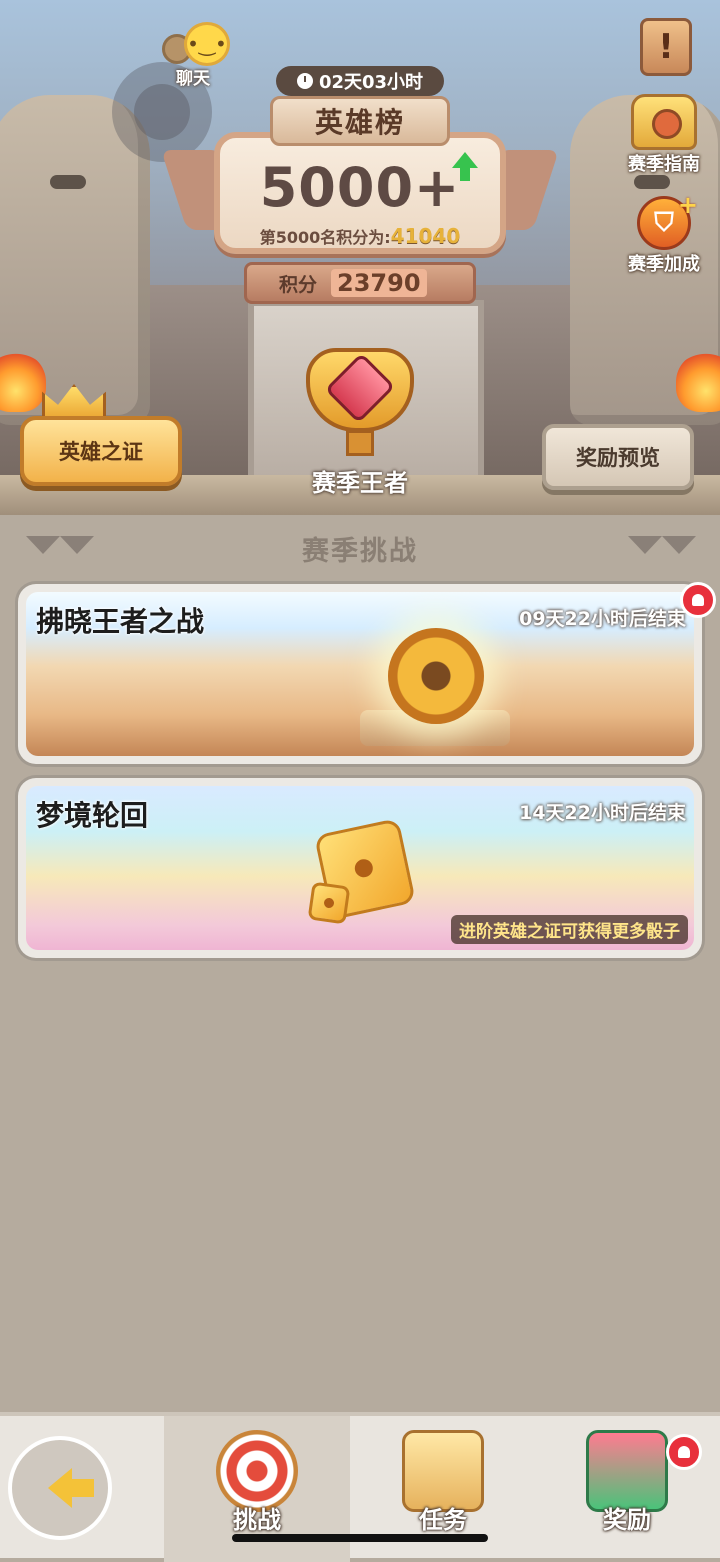  I want to click on chat-smiley-icon: •‿•, so click(207, 44).